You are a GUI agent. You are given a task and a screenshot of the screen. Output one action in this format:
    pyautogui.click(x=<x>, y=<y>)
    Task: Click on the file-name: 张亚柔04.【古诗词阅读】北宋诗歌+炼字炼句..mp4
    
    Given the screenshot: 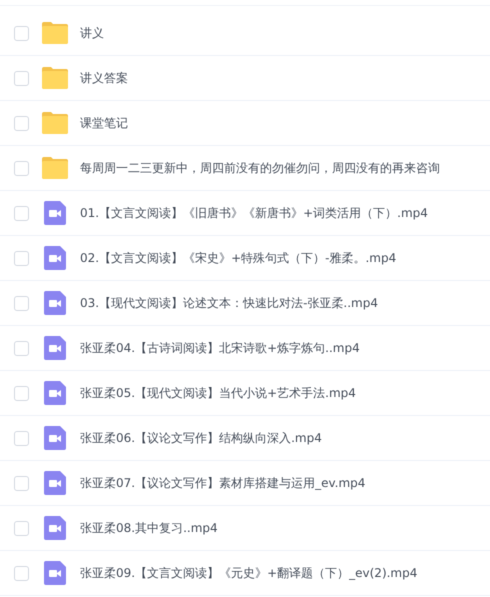 What is the action you would take?
    pyautogui.click(x=220, y=348)
    